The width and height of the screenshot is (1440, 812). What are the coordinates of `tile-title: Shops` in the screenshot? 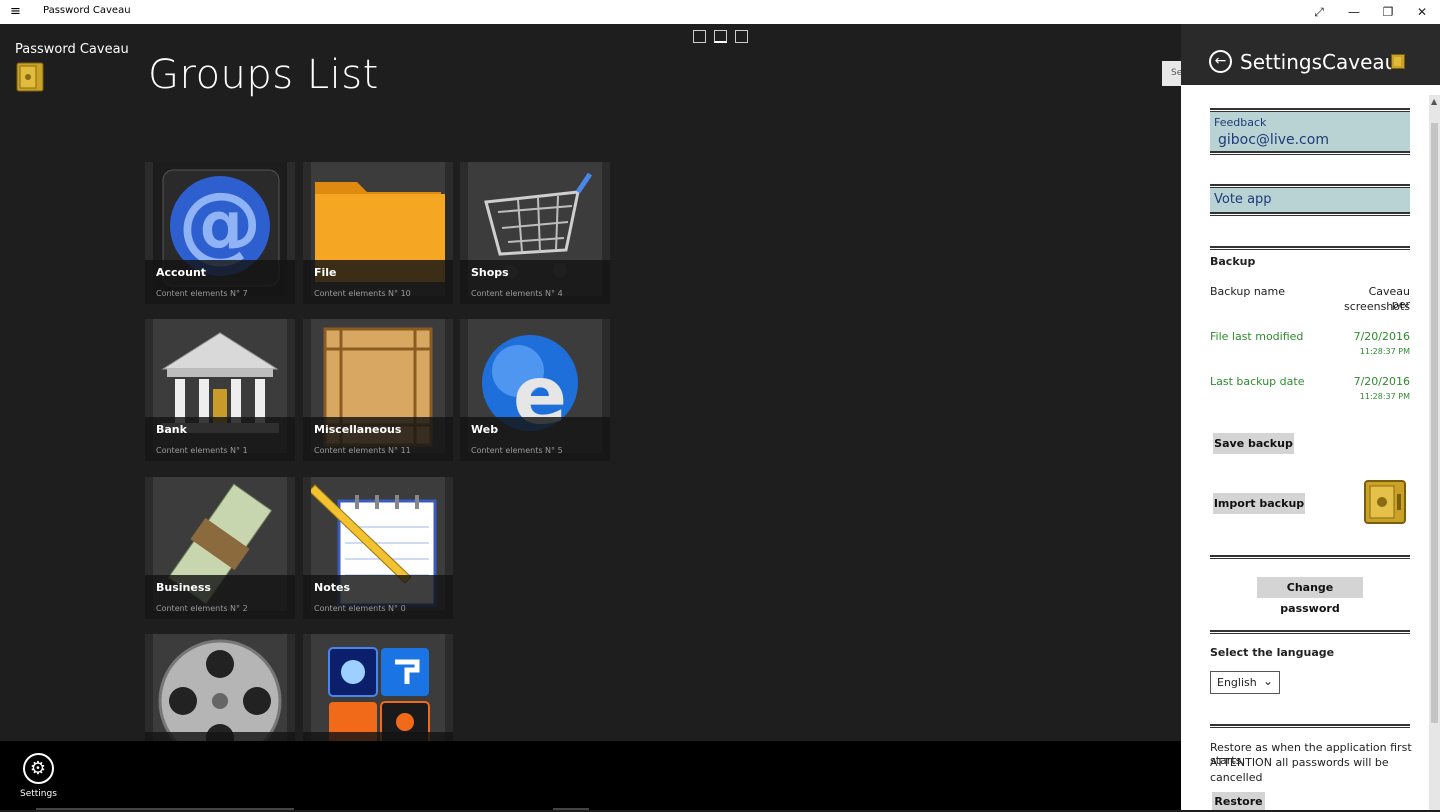 It's located at (490, 272).